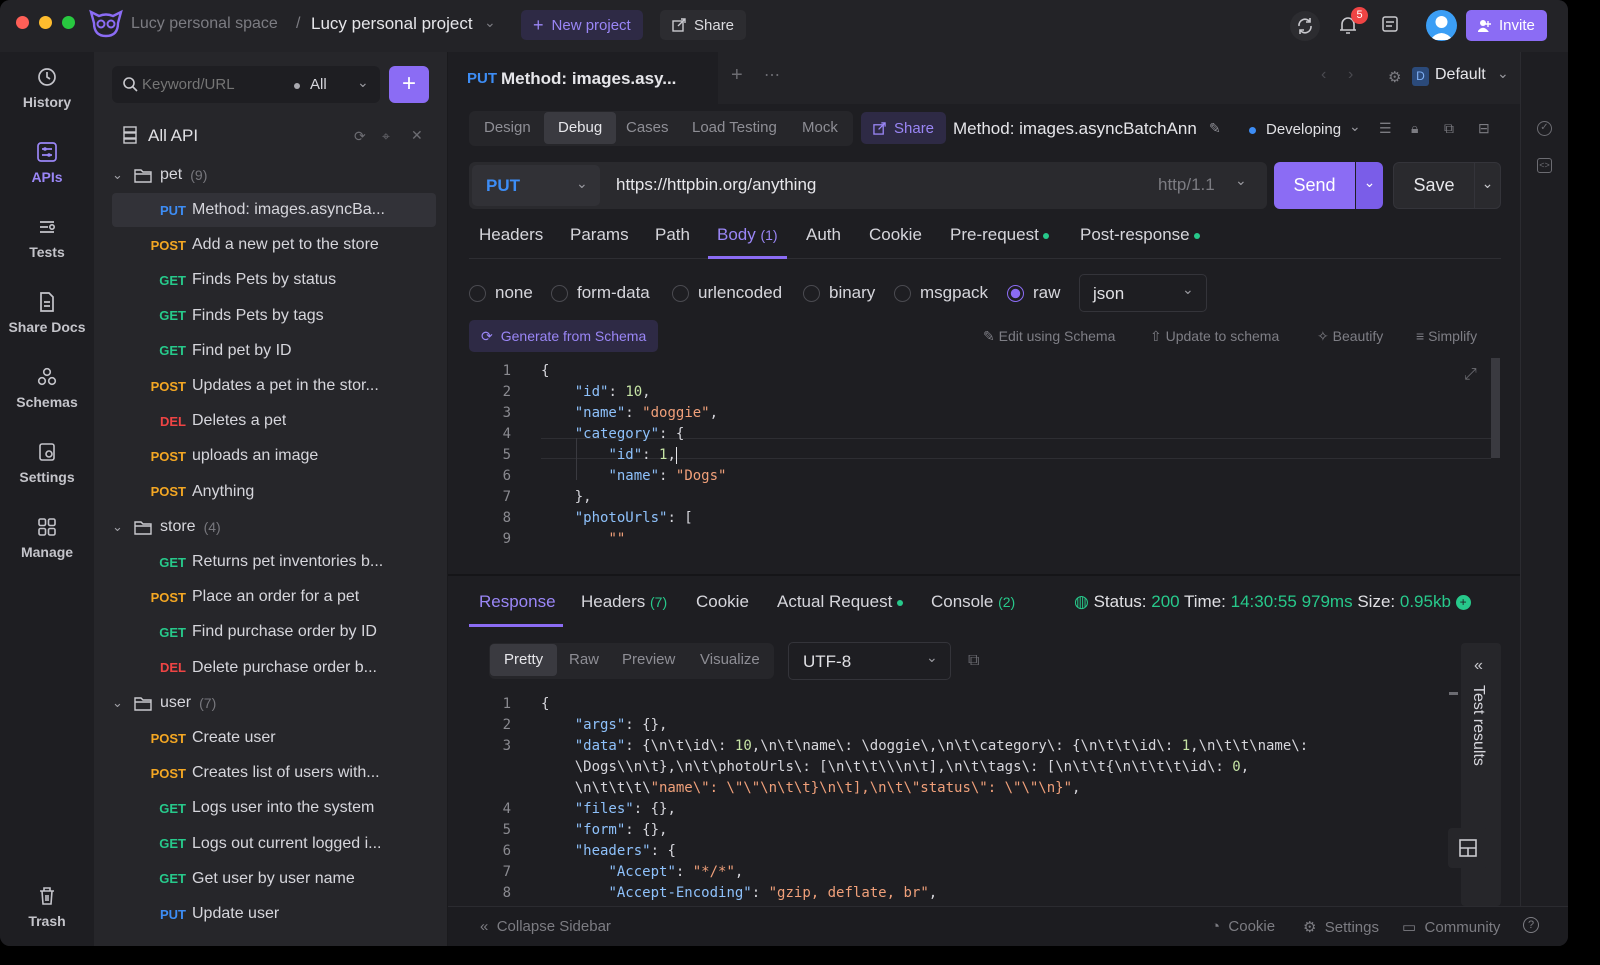 Image resolution: width=1600 pixels, height=965 pixels. I want to click on close-window-button, so click(22, 22).